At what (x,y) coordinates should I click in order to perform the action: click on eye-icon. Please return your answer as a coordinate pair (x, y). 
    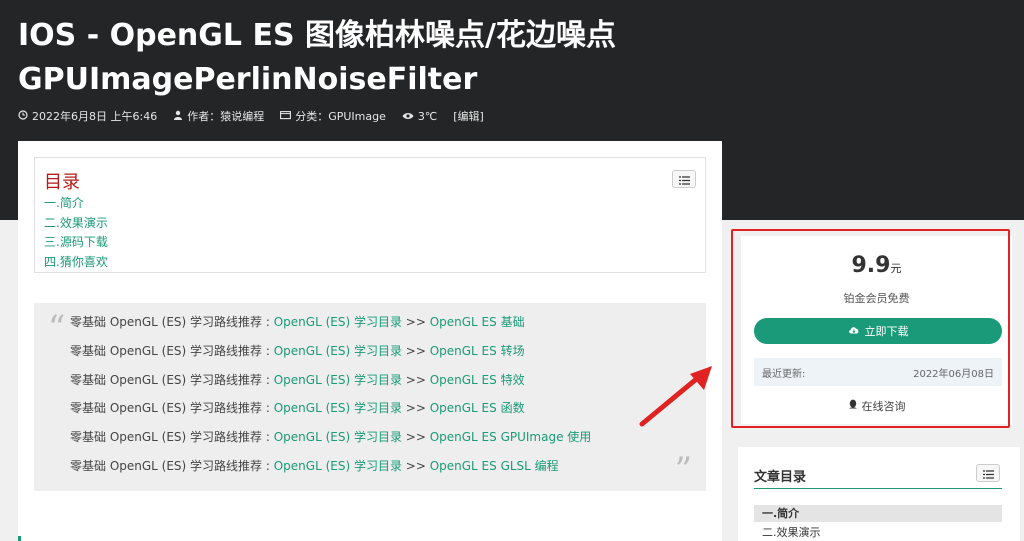
    Looking at the image, I should click on (408, 116).